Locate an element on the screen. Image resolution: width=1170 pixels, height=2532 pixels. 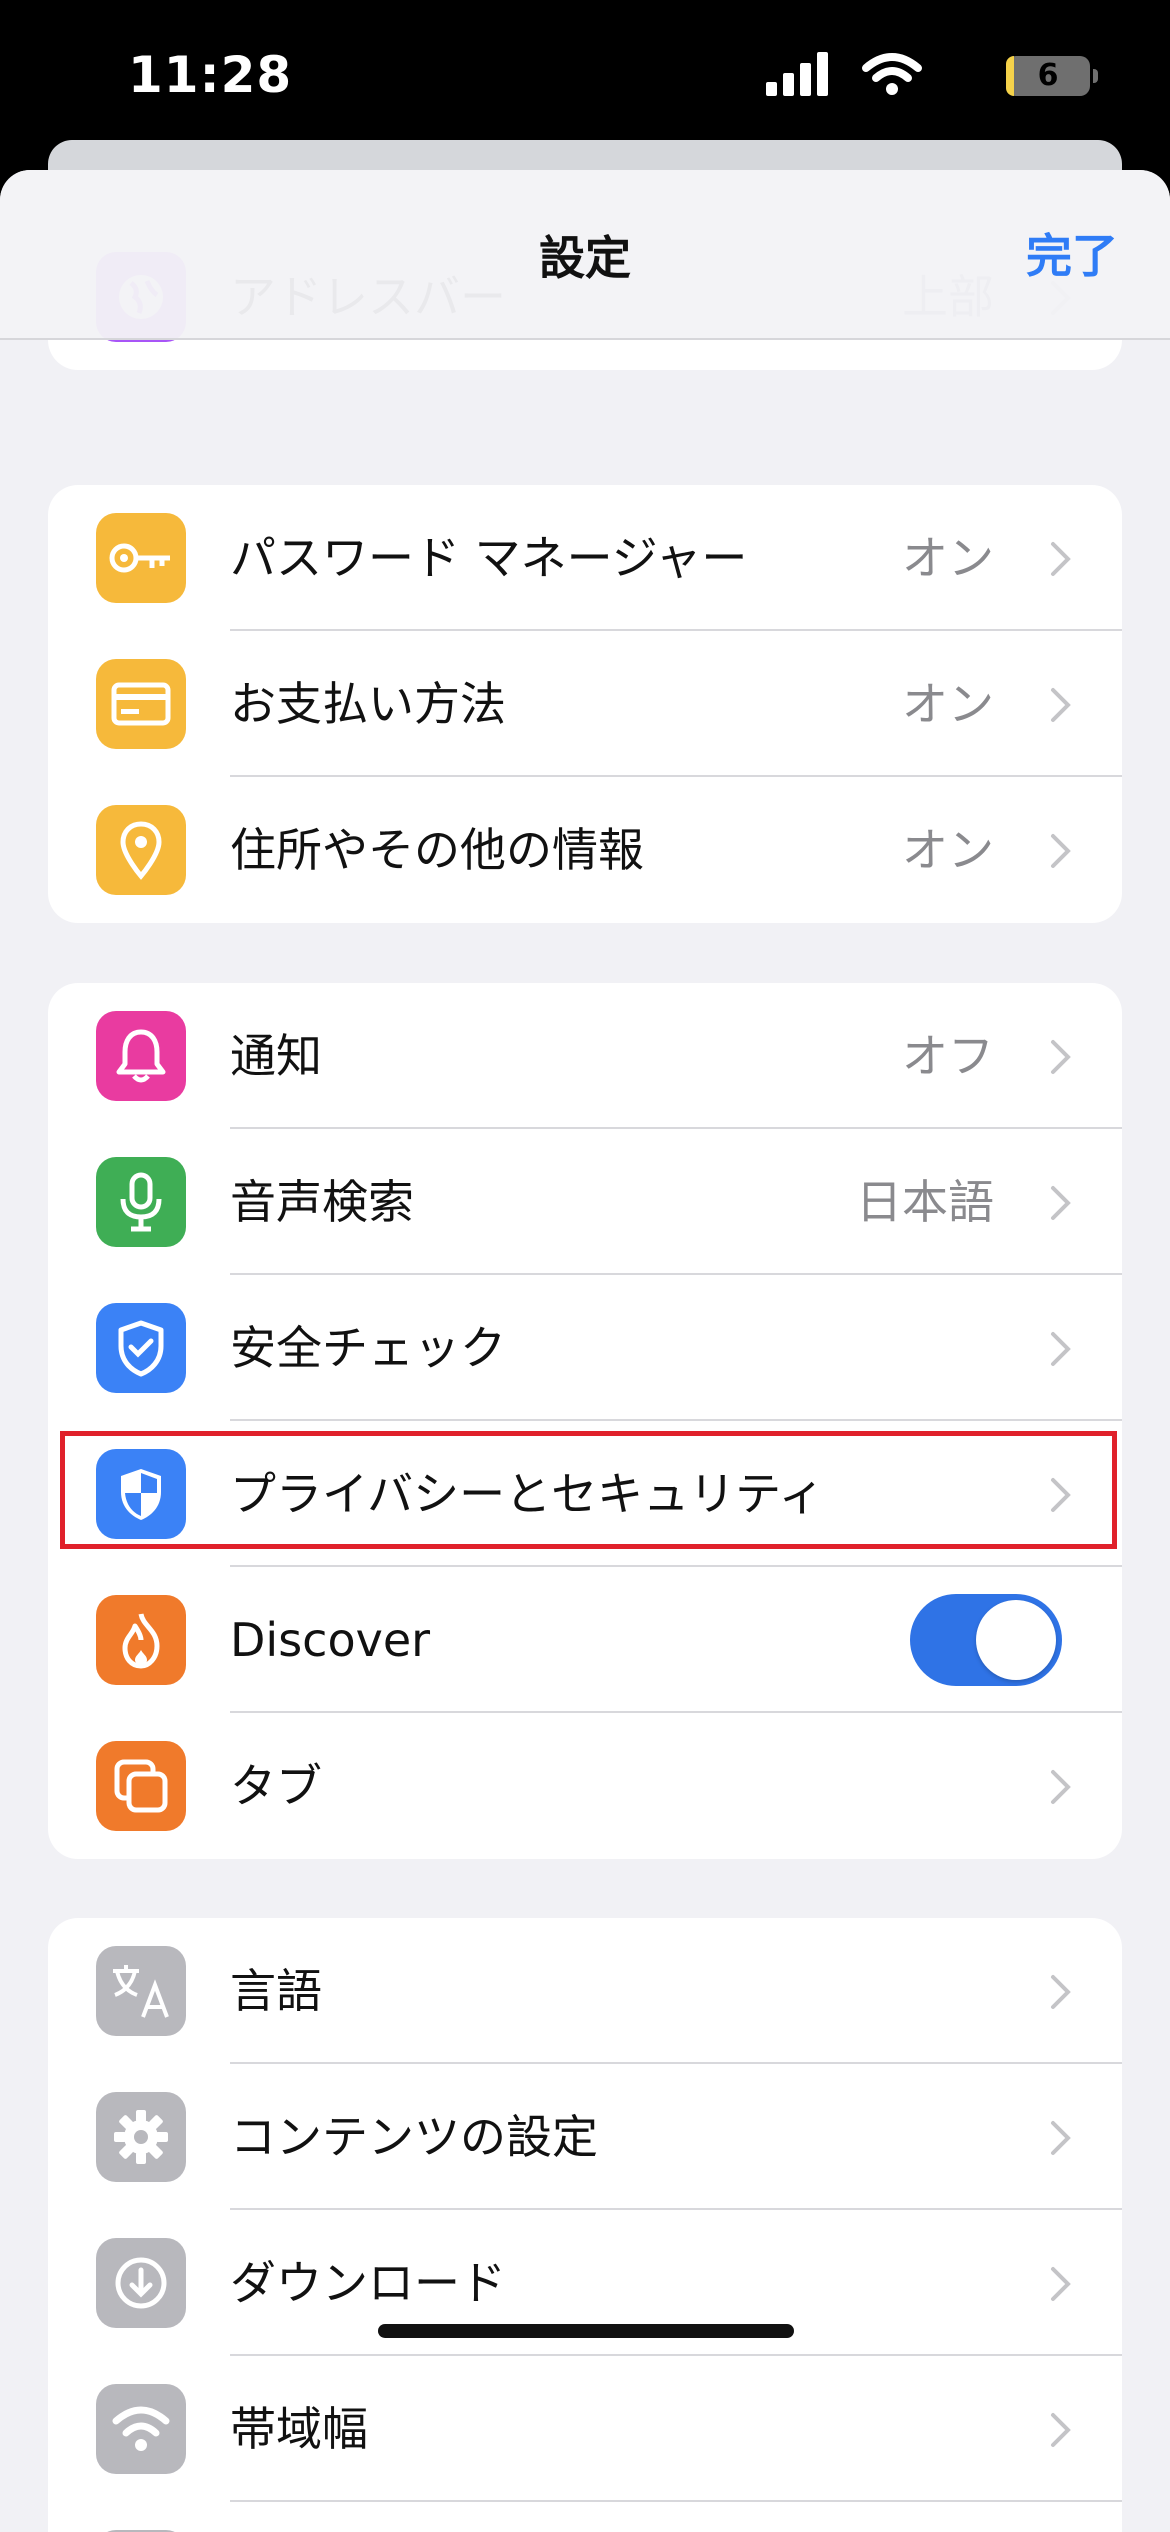
shield-check-icon is located at coordinates (141, 1348).